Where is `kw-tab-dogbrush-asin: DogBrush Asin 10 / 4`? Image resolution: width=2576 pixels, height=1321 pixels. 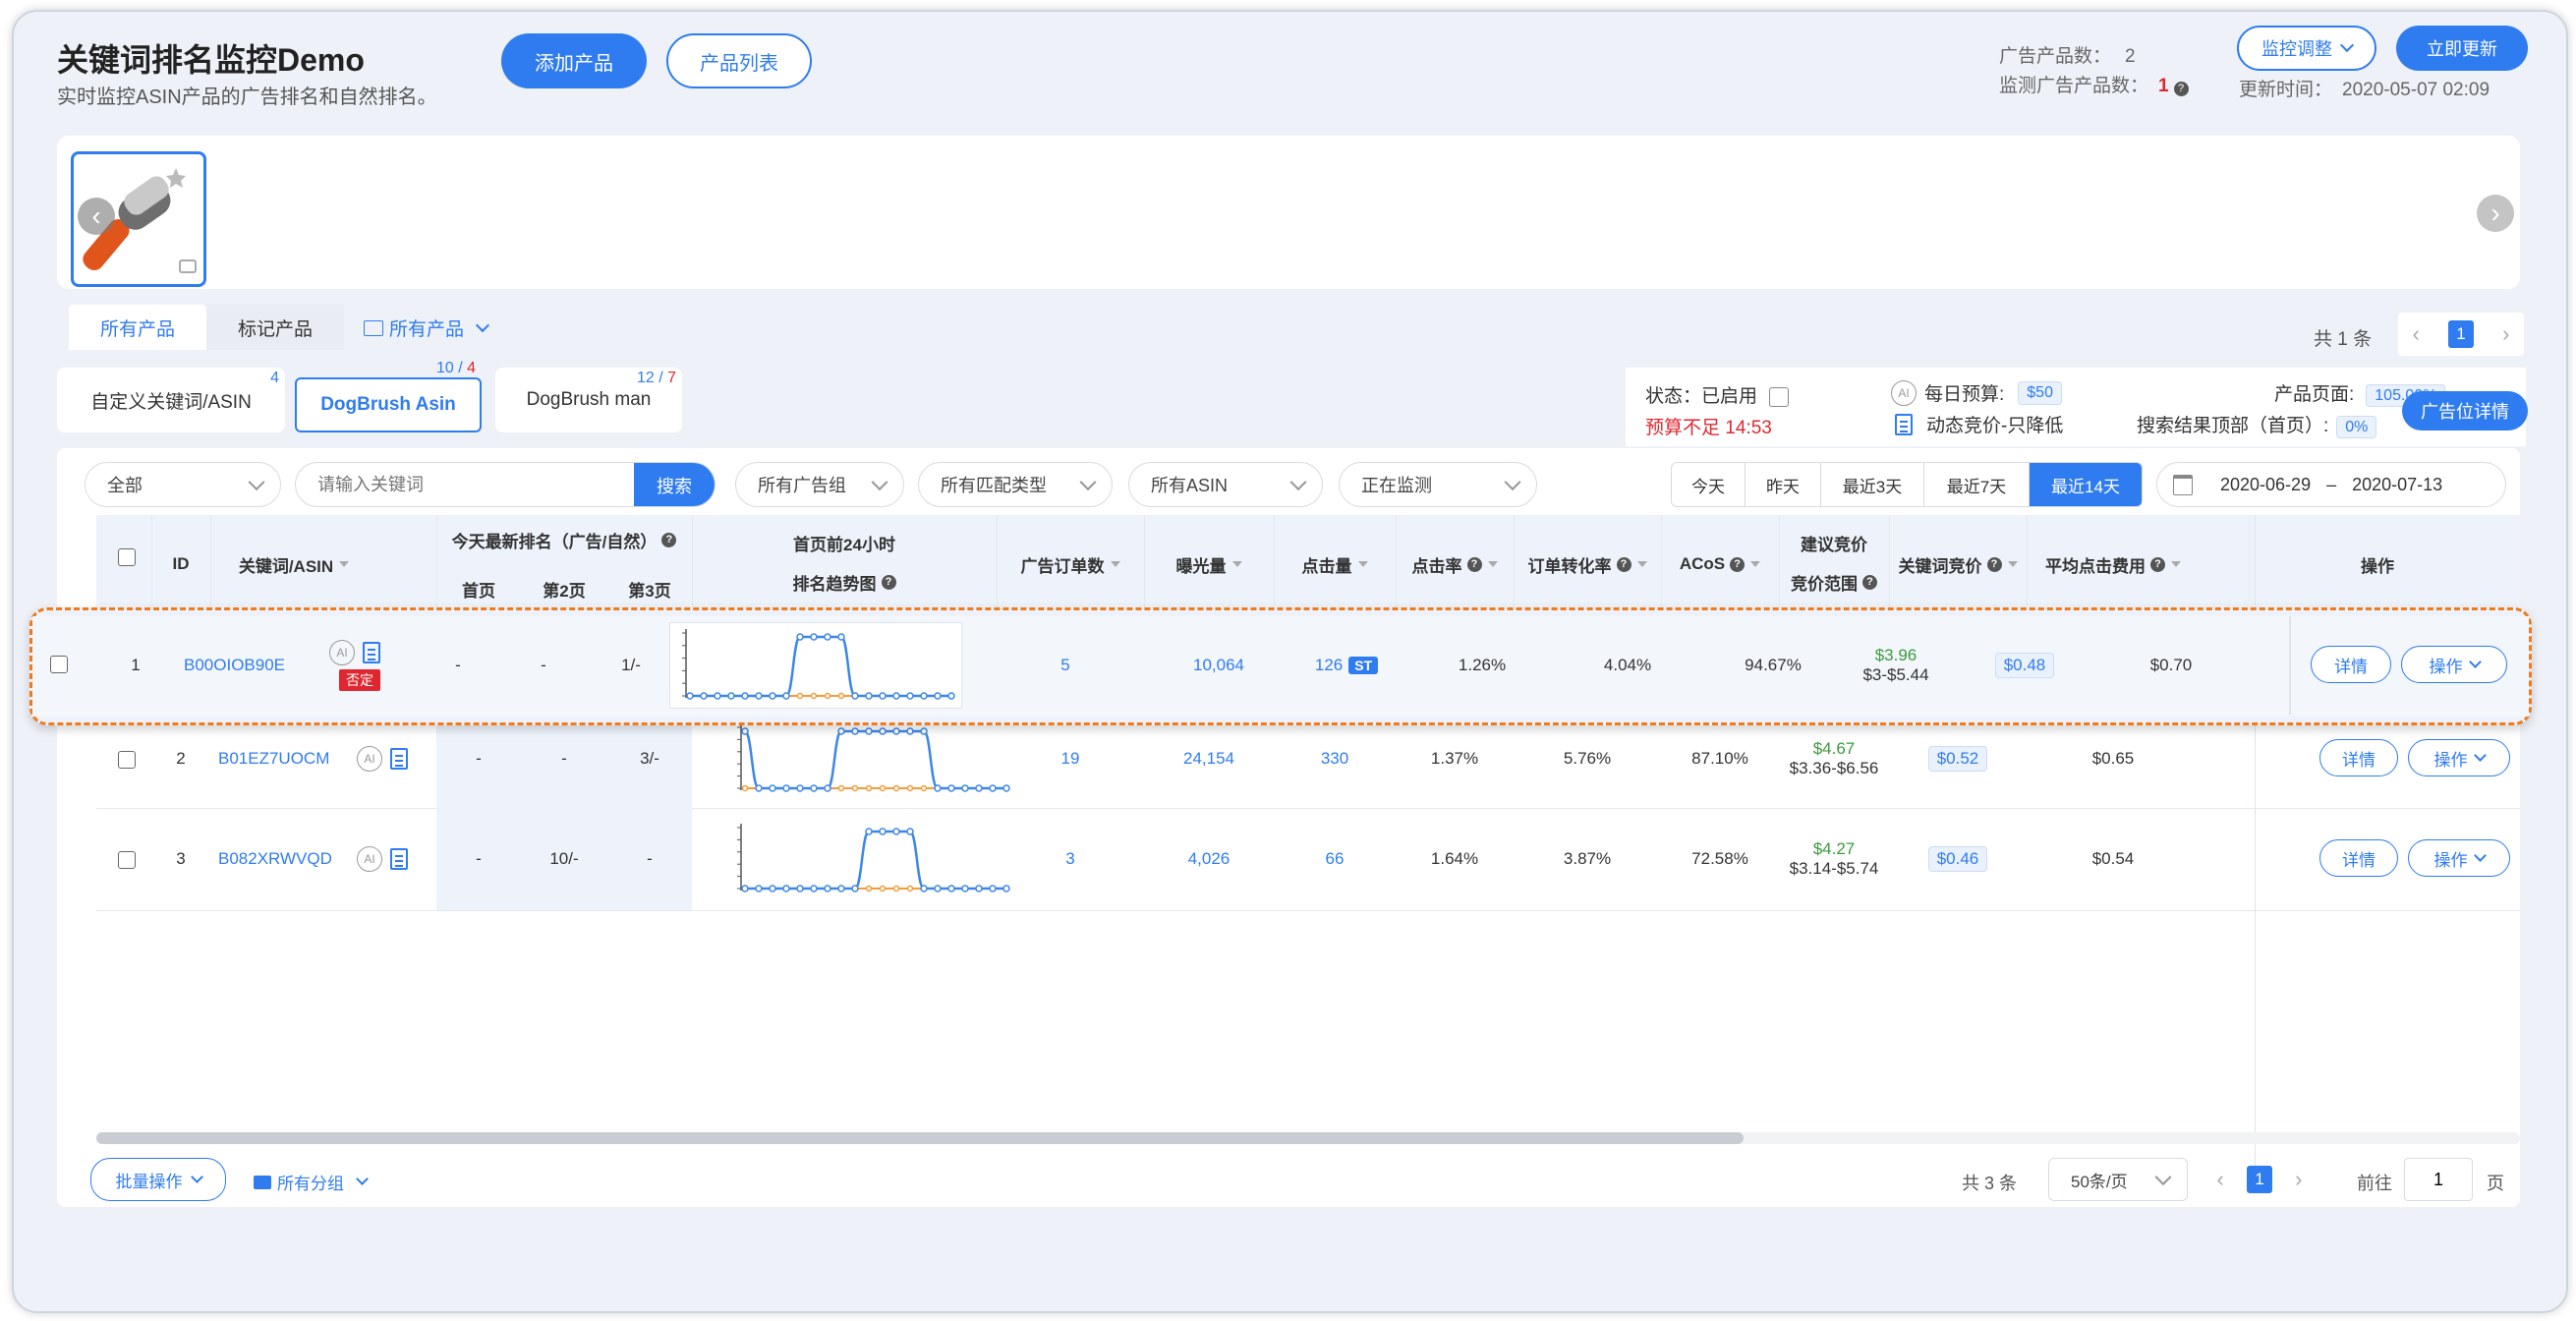 kw-tab-dogbrush-asin: DogBrush Asin 10 / 4 is located at coordinates (388, 396).